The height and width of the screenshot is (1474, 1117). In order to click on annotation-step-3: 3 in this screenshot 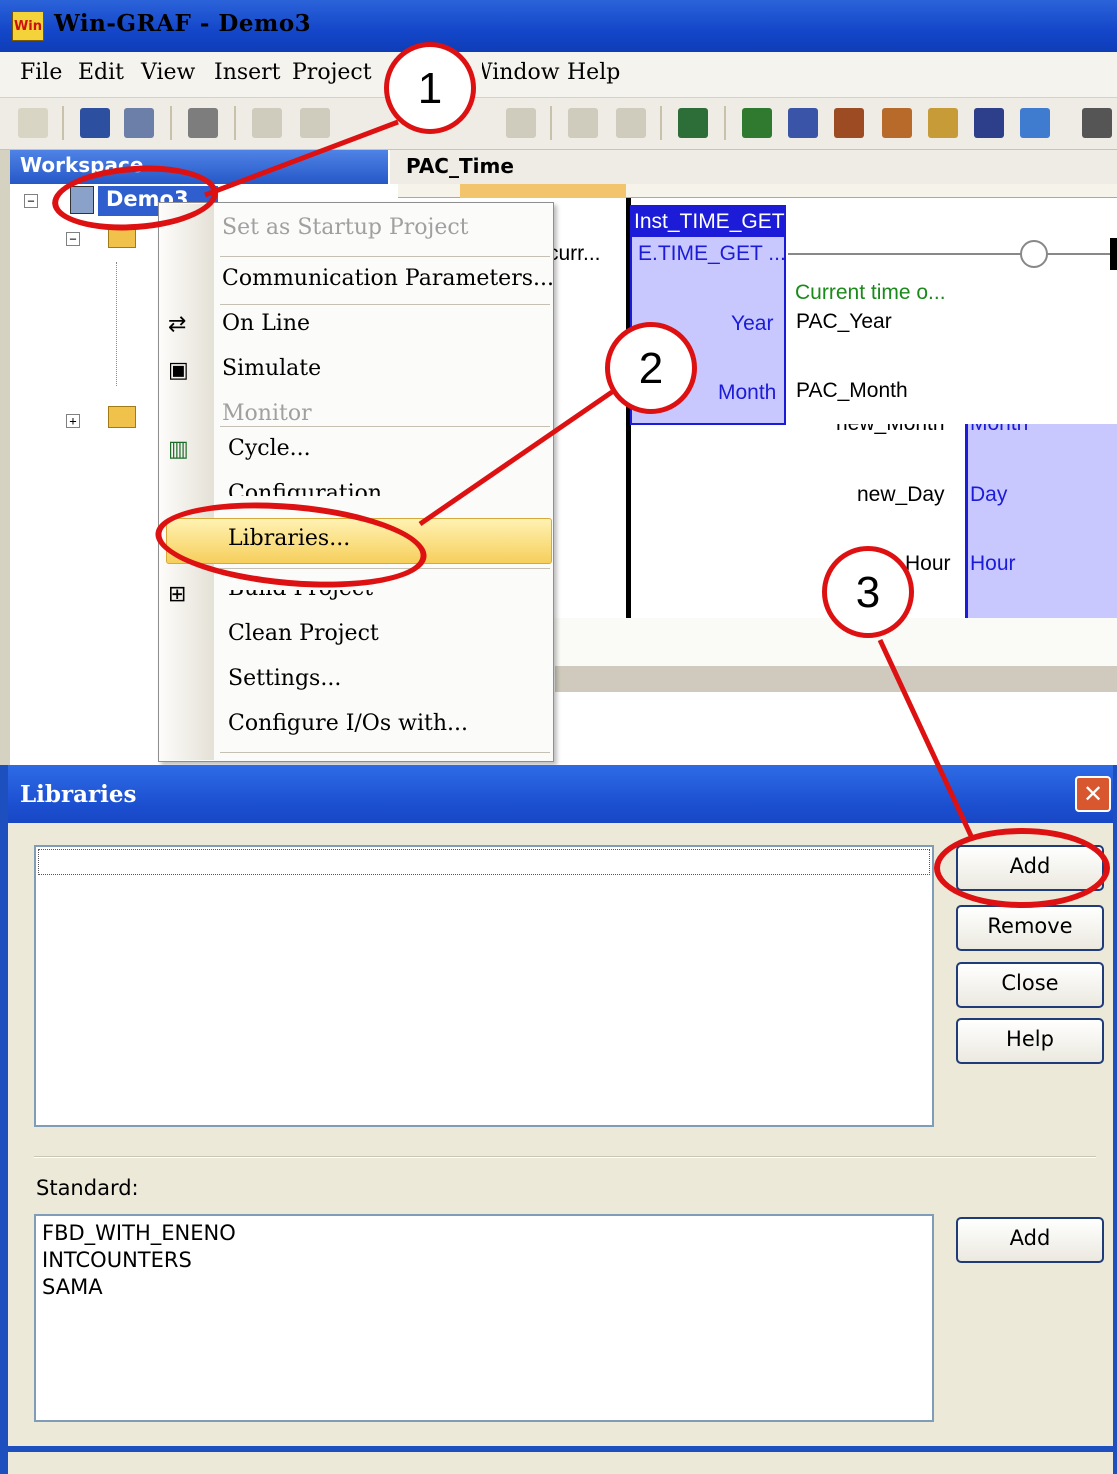, I will do `click(868, 592)`.